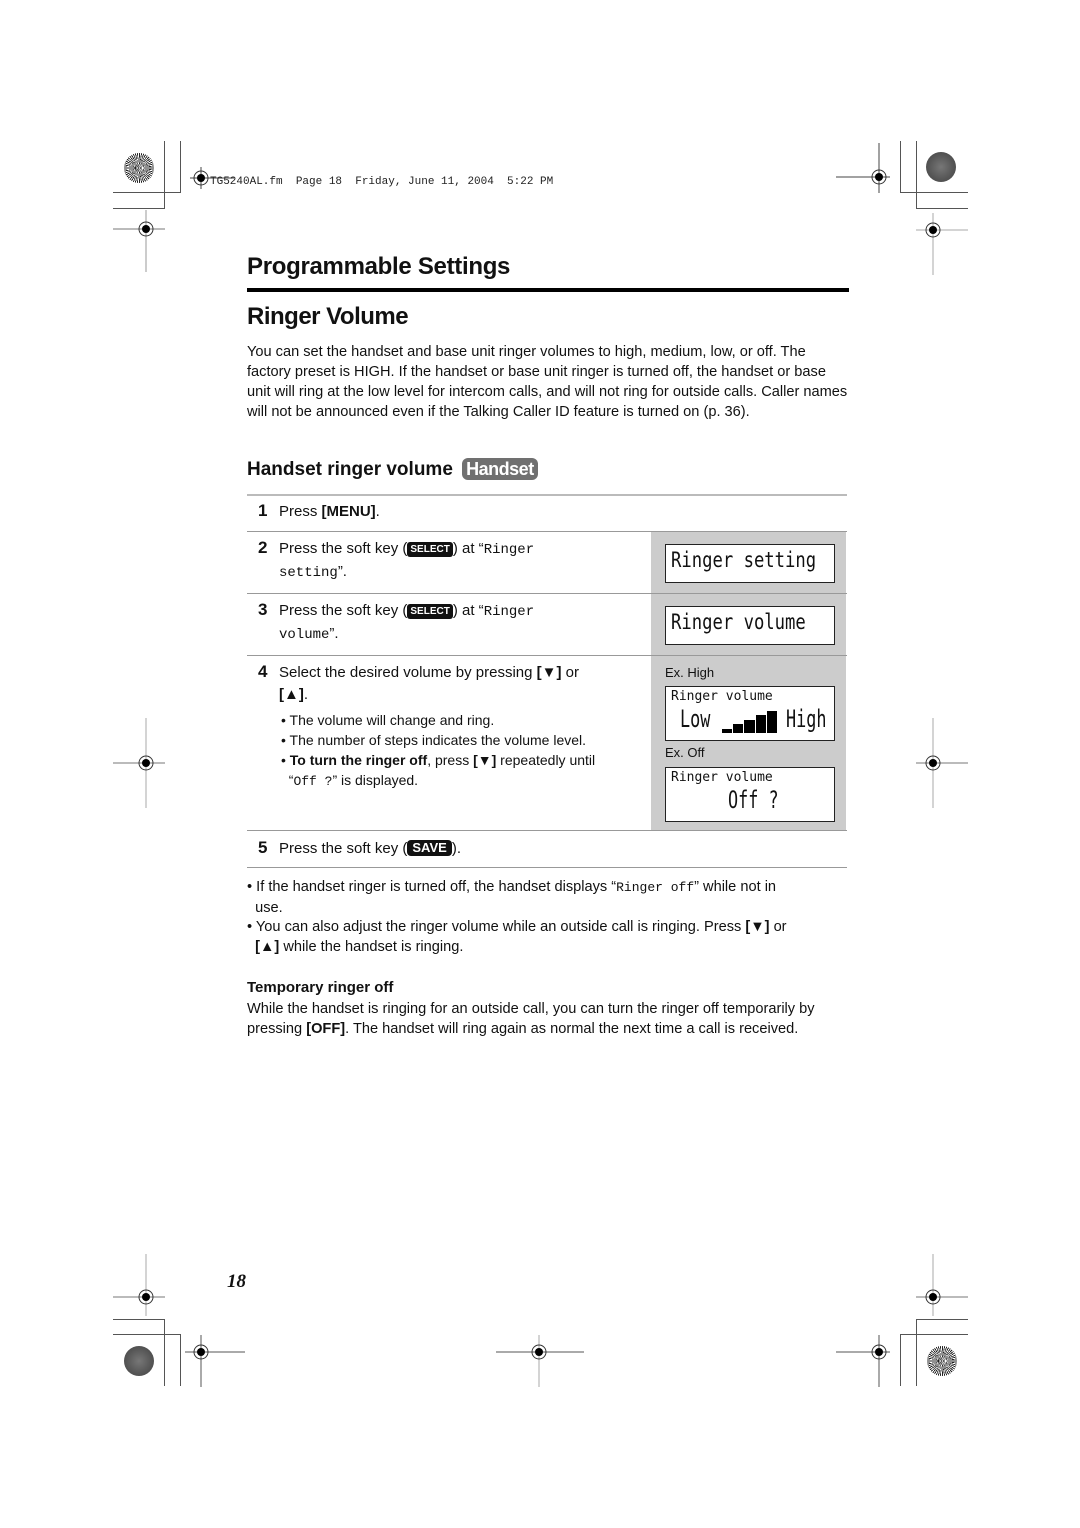  What do you see at coordinates (655, 887) in the screenshot?
I see `display-text: Ringer off` at bounding box center [655, 887].